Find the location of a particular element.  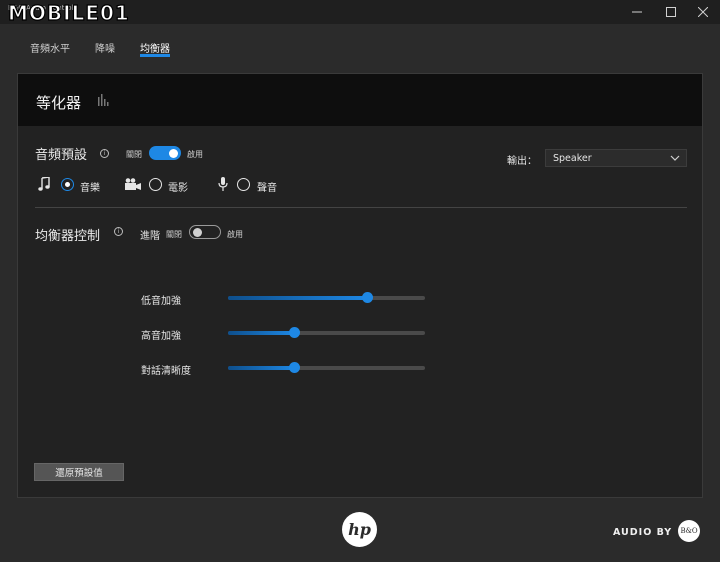

maximize-button is located at coordinates (671, 12).